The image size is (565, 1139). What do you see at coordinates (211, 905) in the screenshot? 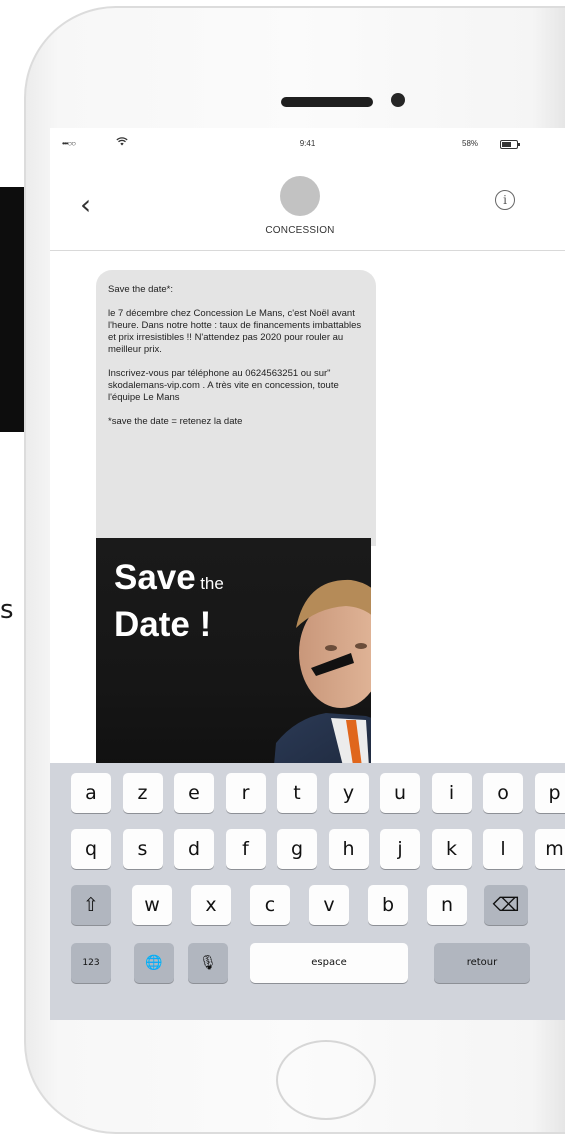
I see `key-x: x` at bounding box center [211, 905].